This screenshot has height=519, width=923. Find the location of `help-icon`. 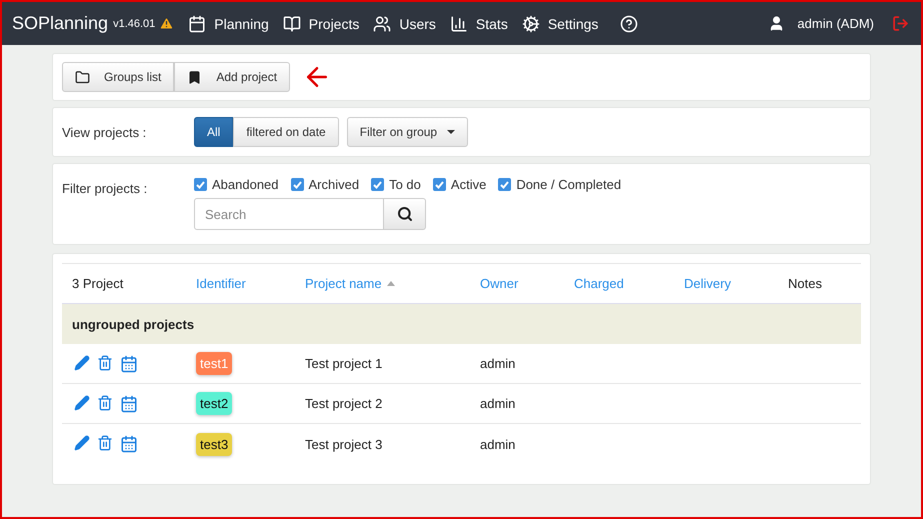

help-icon is located at coordinates (629, 23).